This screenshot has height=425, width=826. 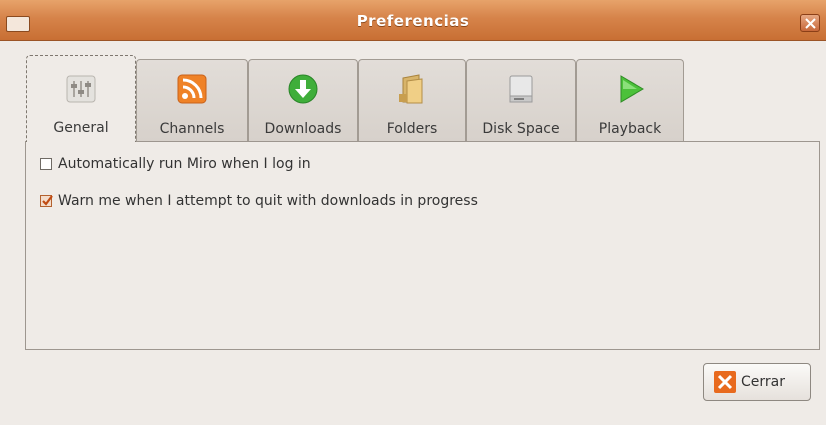 What do you see at coordinates (521, 89) in the screenshot?
I see `hard-disk-icon` at bounding box center [521, 89].